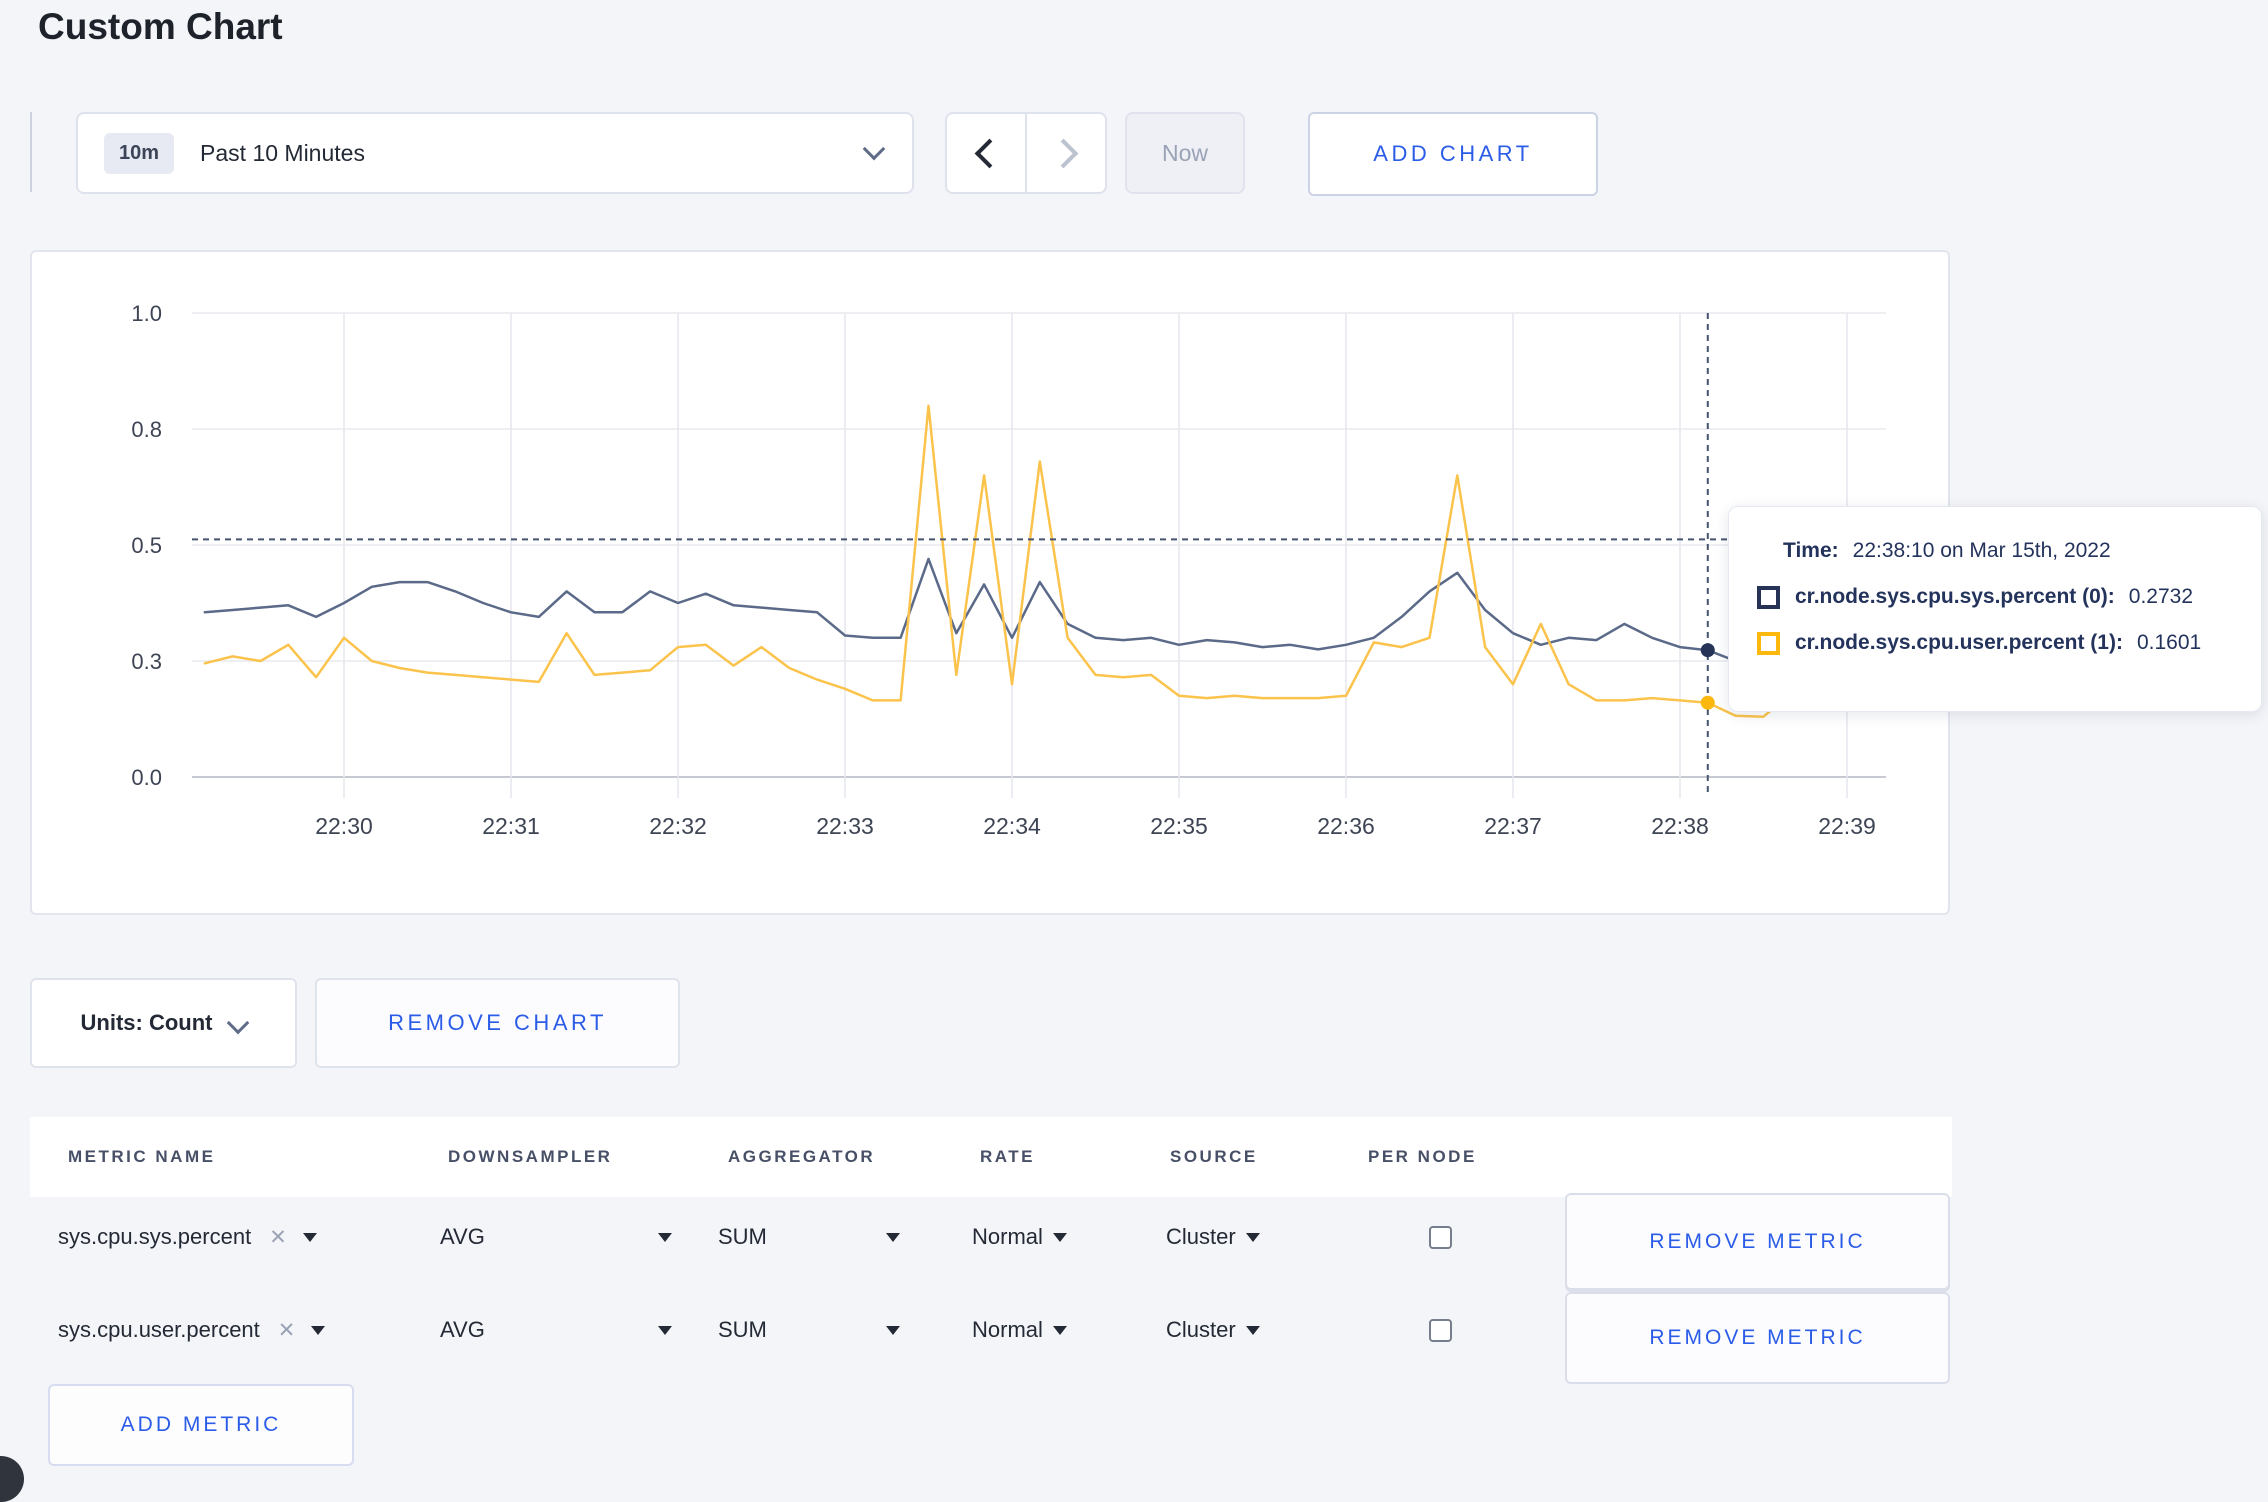  I want to click on add-chart-button: ADD CHART, so click(1453, 154).